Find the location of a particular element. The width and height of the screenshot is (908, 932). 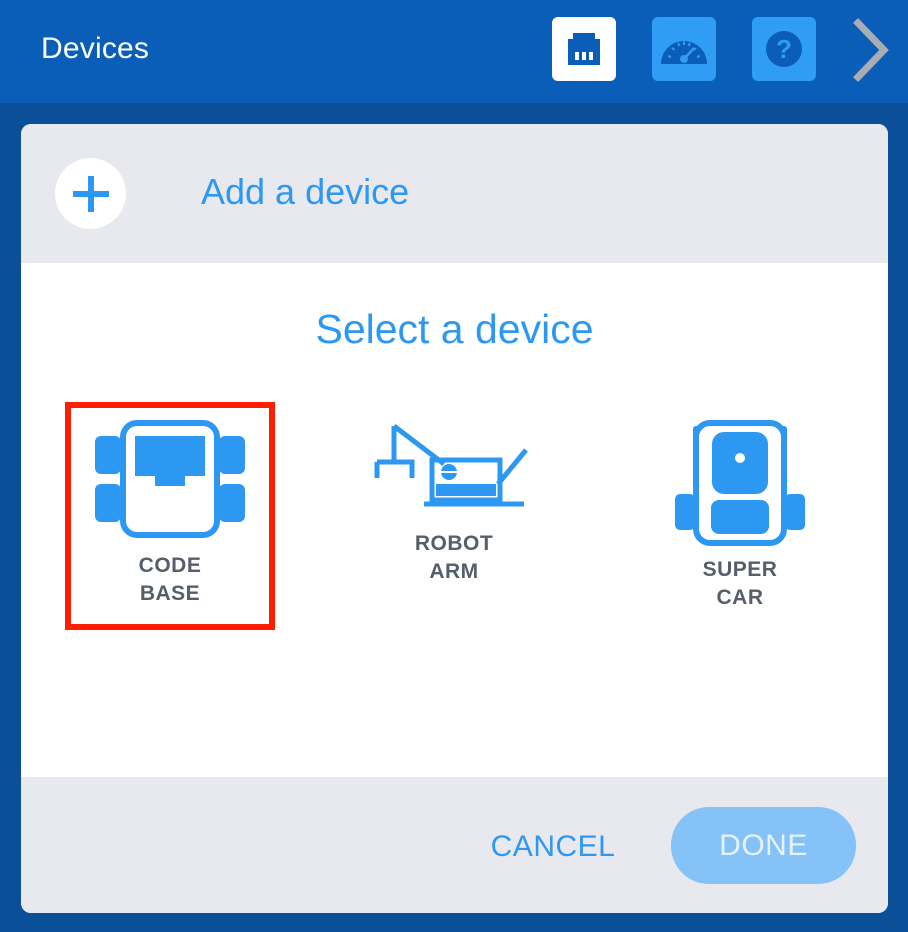

gauge-icon is located at coordinates (684, 52).